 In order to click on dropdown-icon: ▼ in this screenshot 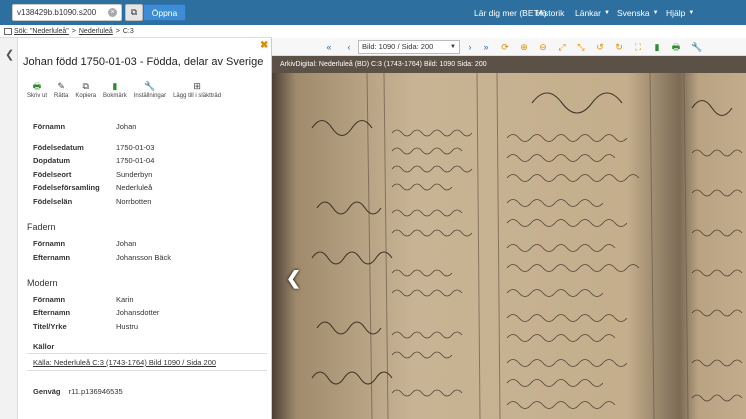, I will do `click(453, 47)`.